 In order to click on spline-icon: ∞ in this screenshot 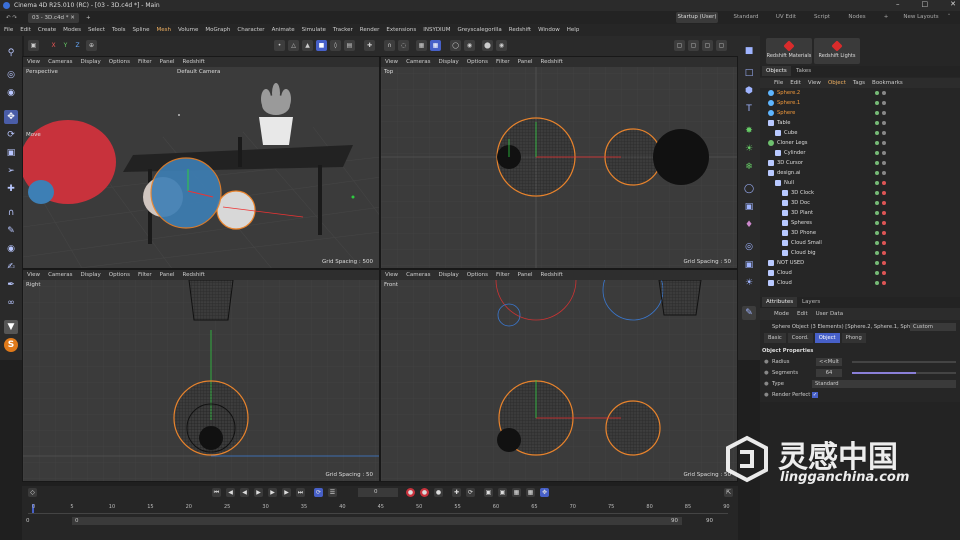, I will do `click(11, 303)`.